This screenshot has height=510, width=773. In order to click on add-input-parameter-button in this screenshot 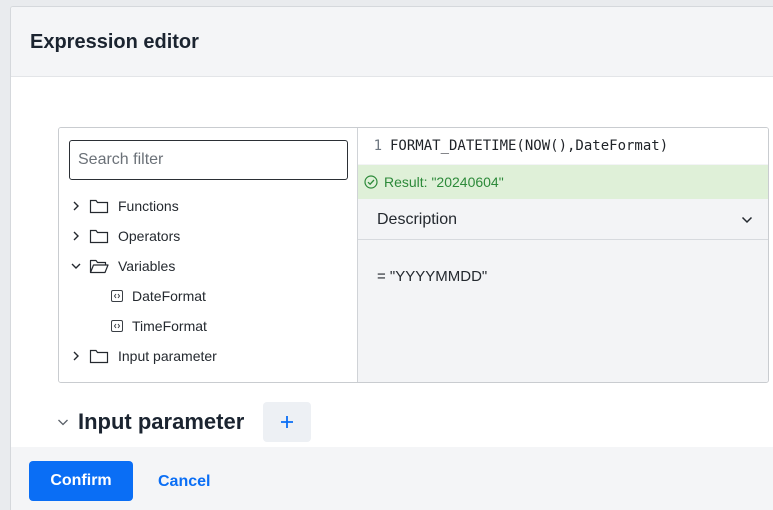, I will do `click(287, 422)`.